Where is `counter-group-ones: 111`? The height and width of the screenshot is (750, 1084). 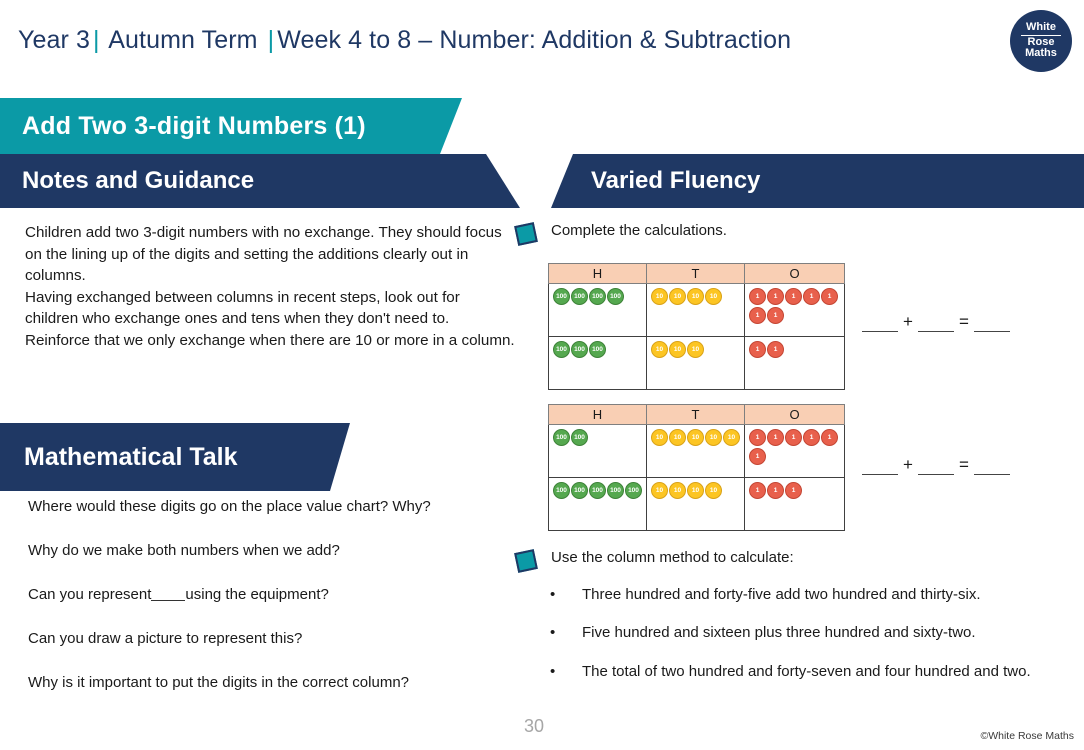 counter-group-ones: 111 is located at coordinates (795, 490).